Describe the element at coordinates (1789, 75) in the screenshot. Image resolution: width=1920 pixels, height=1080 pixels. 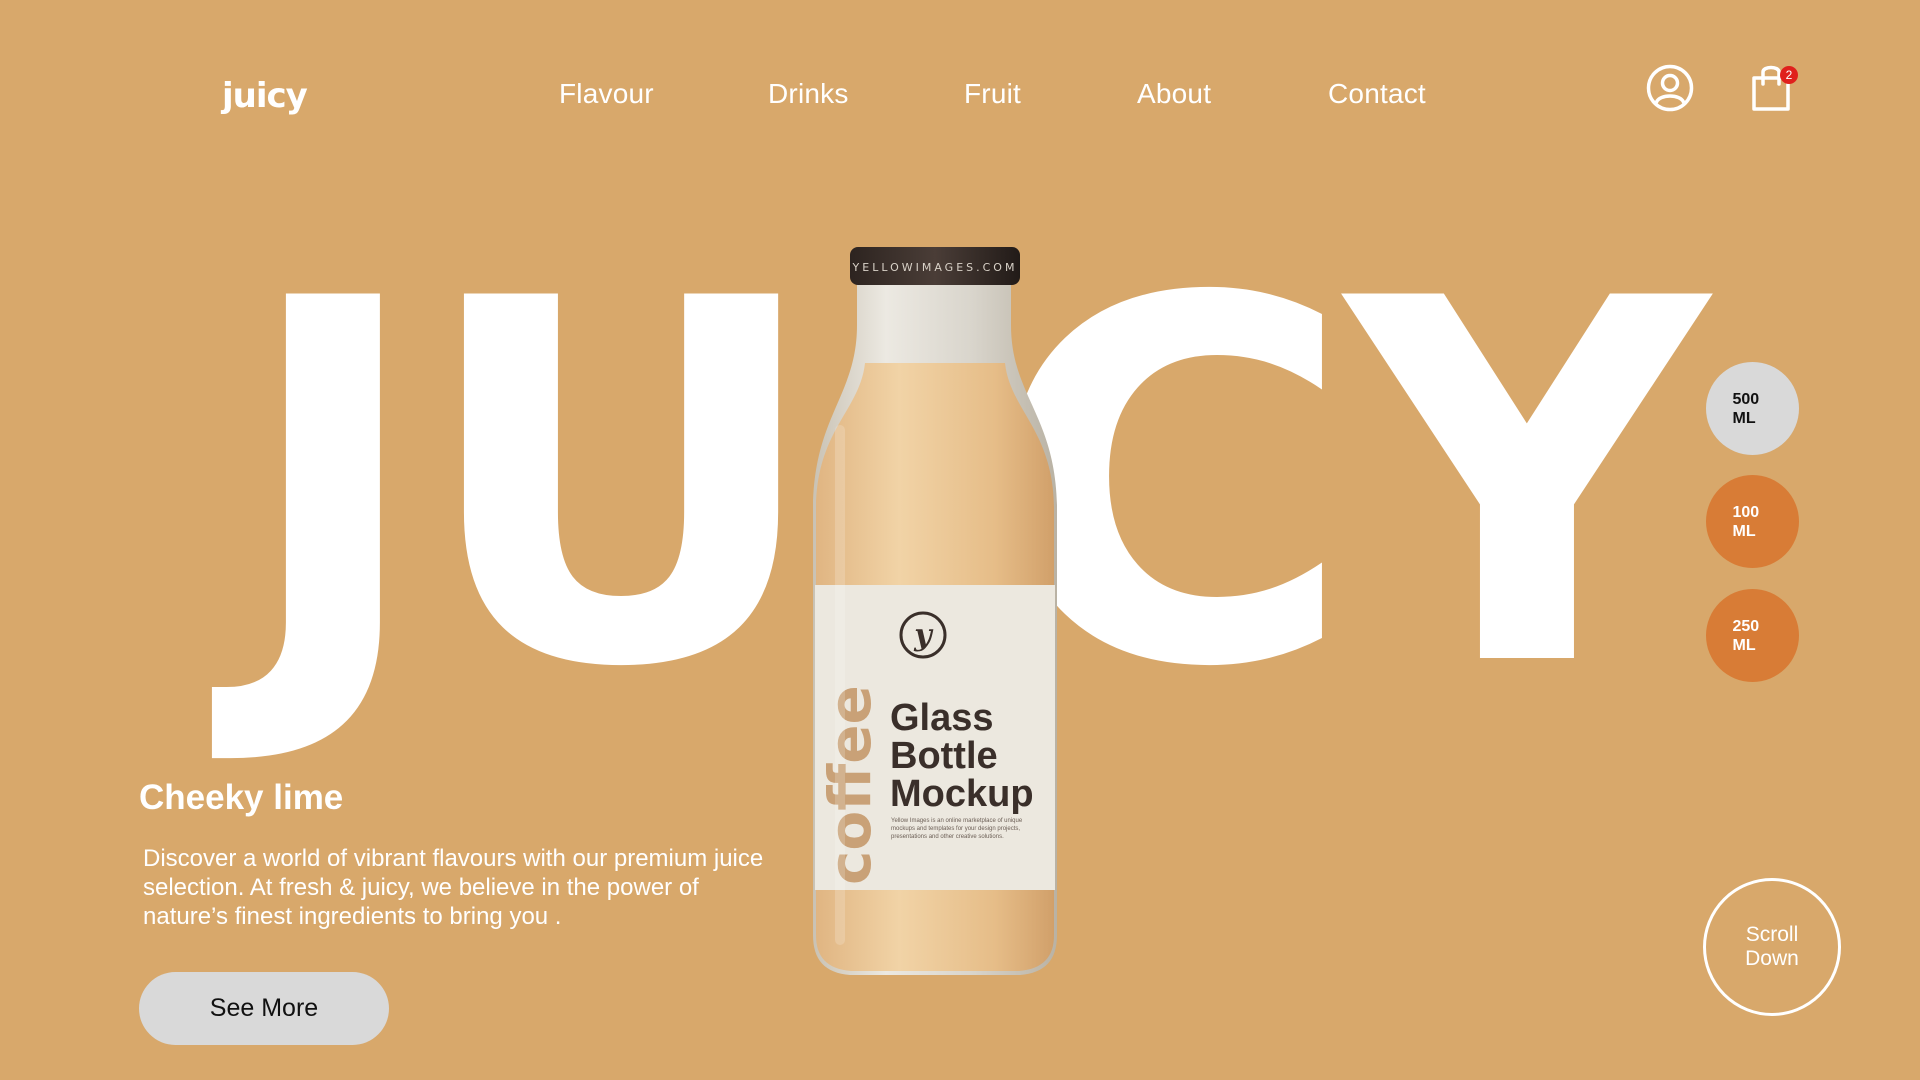
I see `cart-count-badge: 2` at that location.